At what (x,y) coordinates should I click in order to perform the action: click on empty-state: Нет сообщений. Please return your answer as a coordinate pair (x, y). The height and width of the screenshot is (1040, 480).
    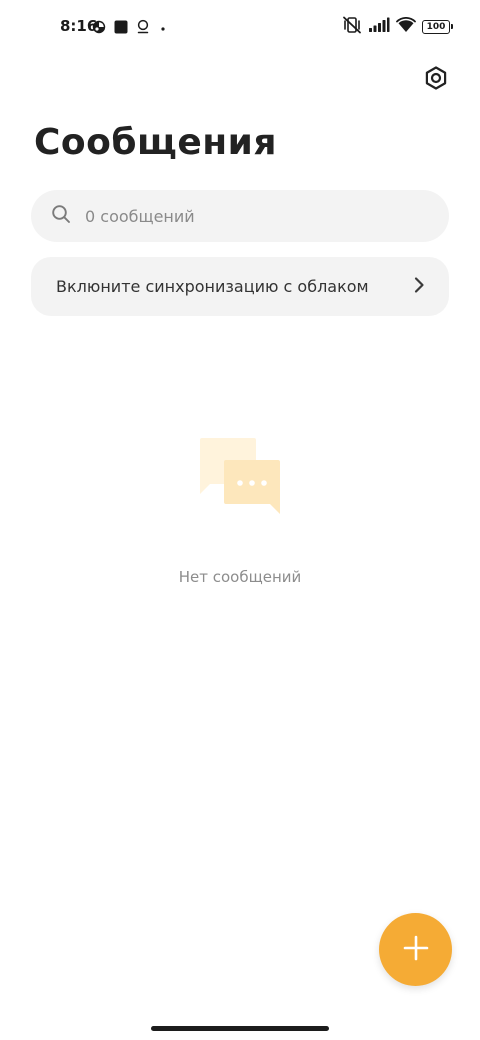
    Looking at the image, I should click on (240, 509).